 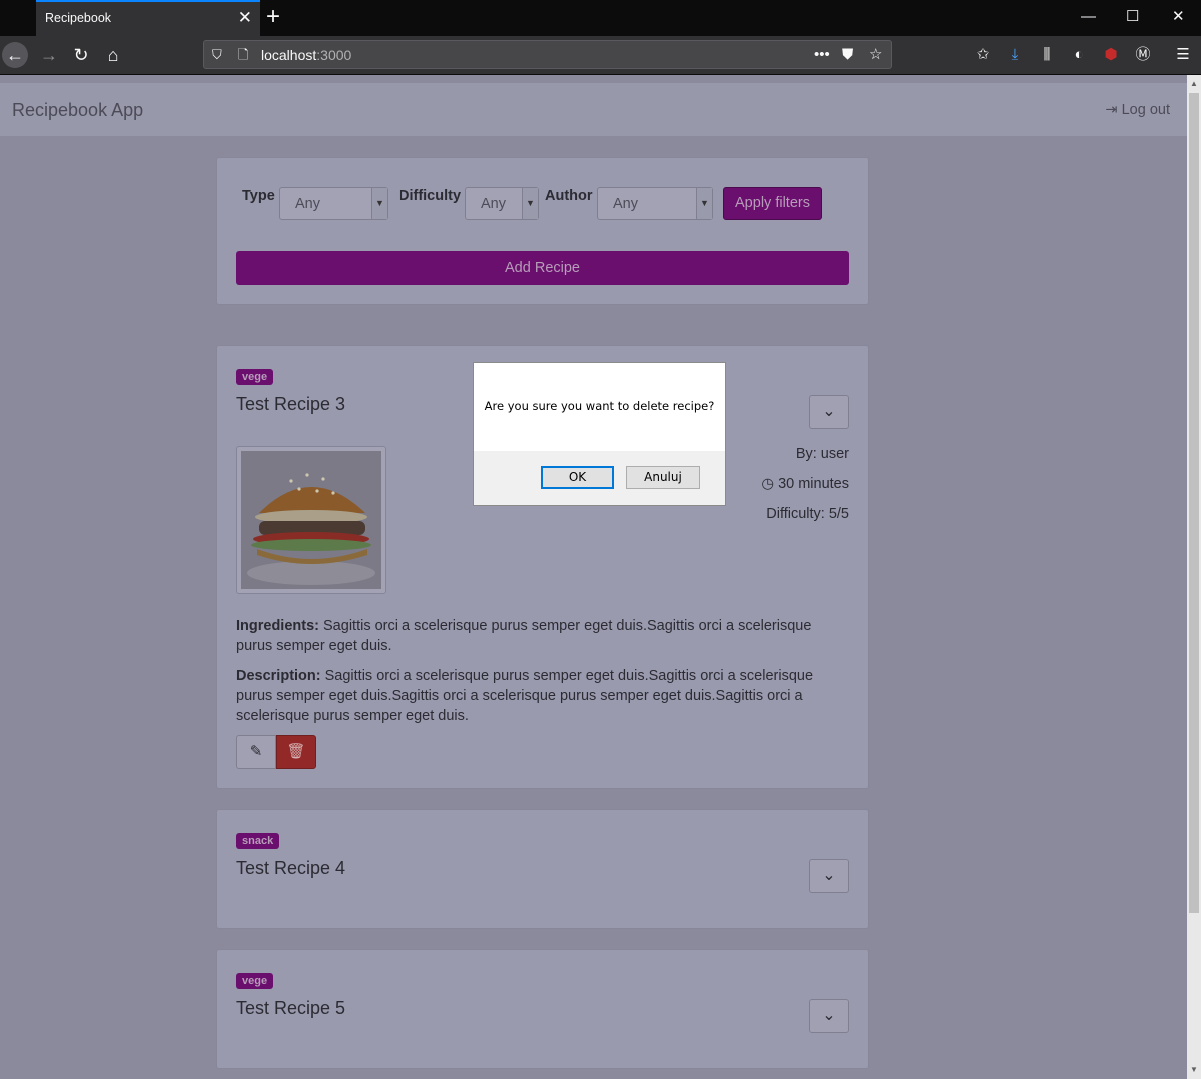 What do you see at coordinates (245, 18) in the screenshot?
I see `tab-close-icon: ✕` at bounding box center [245, 18].